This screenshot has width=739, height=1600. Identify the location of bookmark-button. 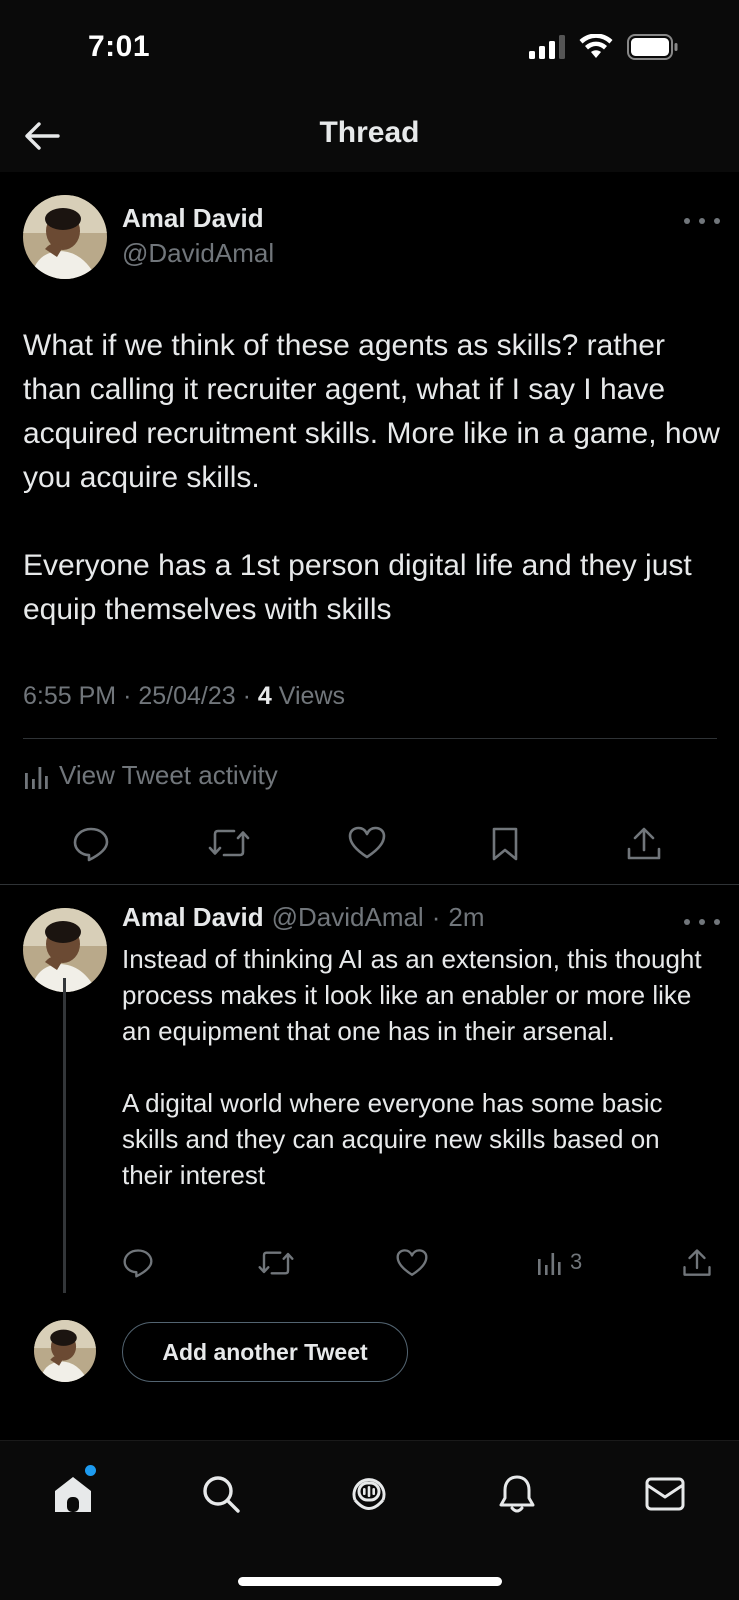
(505, 844).